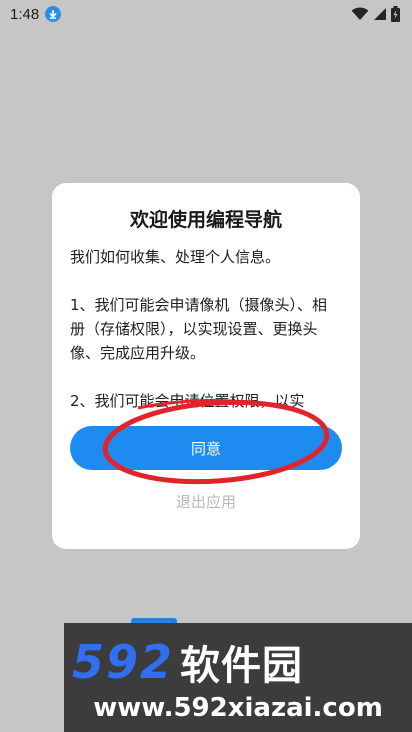 Image resolution: width=412 pixels, height=732 pixels. What do you see at coordinates (205, 220) in the screenshot?
I see `dialog-title: 欢迎使用编程导航` at bounding box center [205, 220].